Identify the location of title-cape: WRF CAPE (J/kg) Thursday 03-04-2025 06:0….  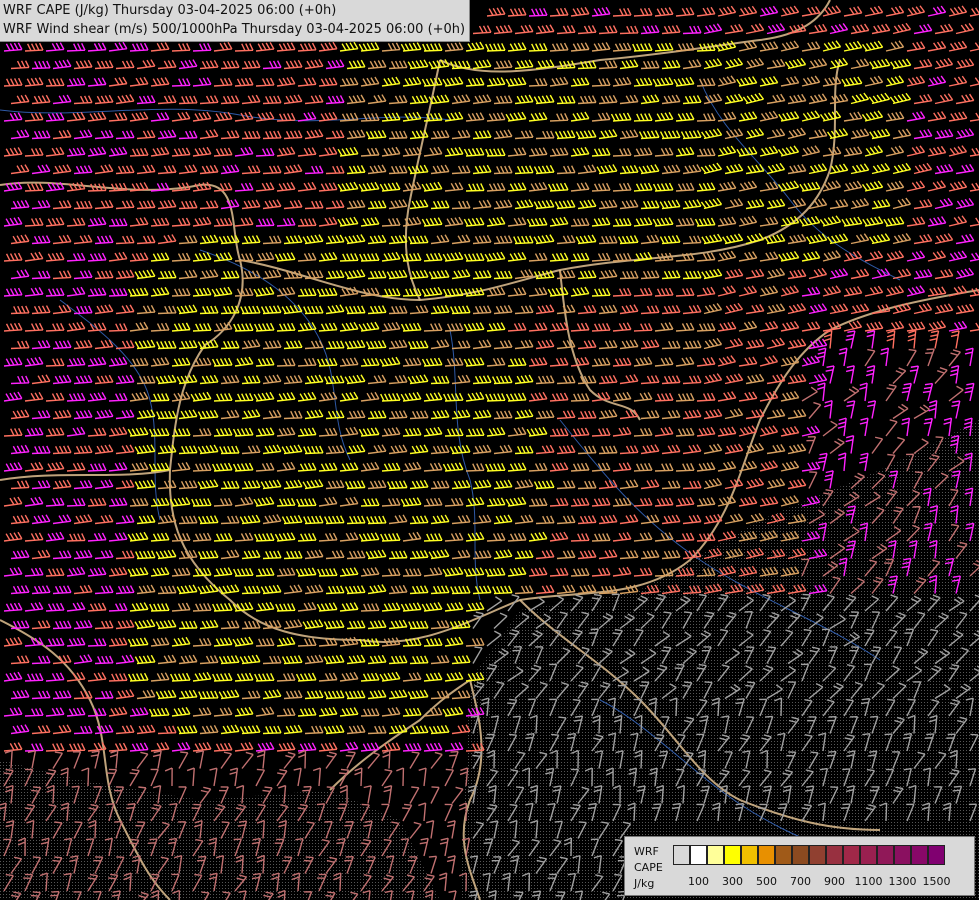
(170, 10).